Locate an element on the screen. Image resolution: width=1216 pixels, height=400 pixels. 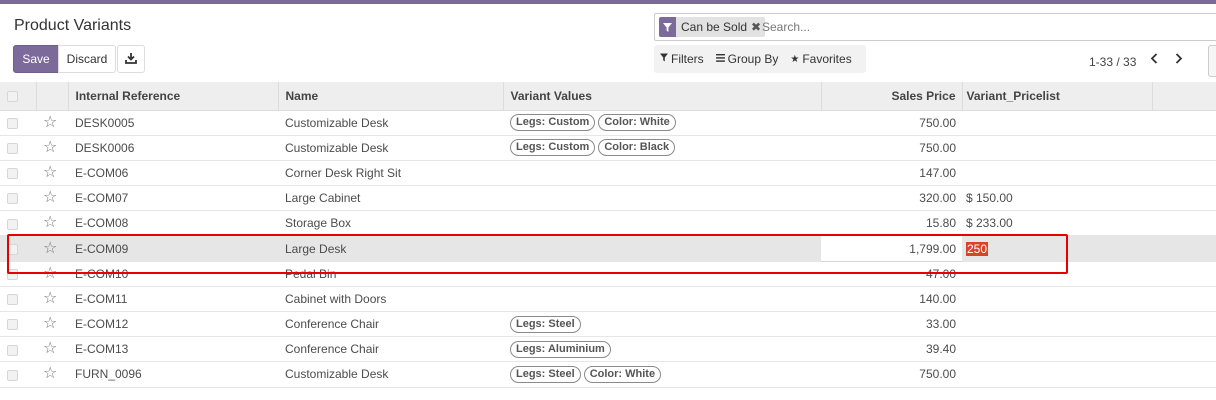
group-by-dropdown: Group By is located at coordinates (746, 59).